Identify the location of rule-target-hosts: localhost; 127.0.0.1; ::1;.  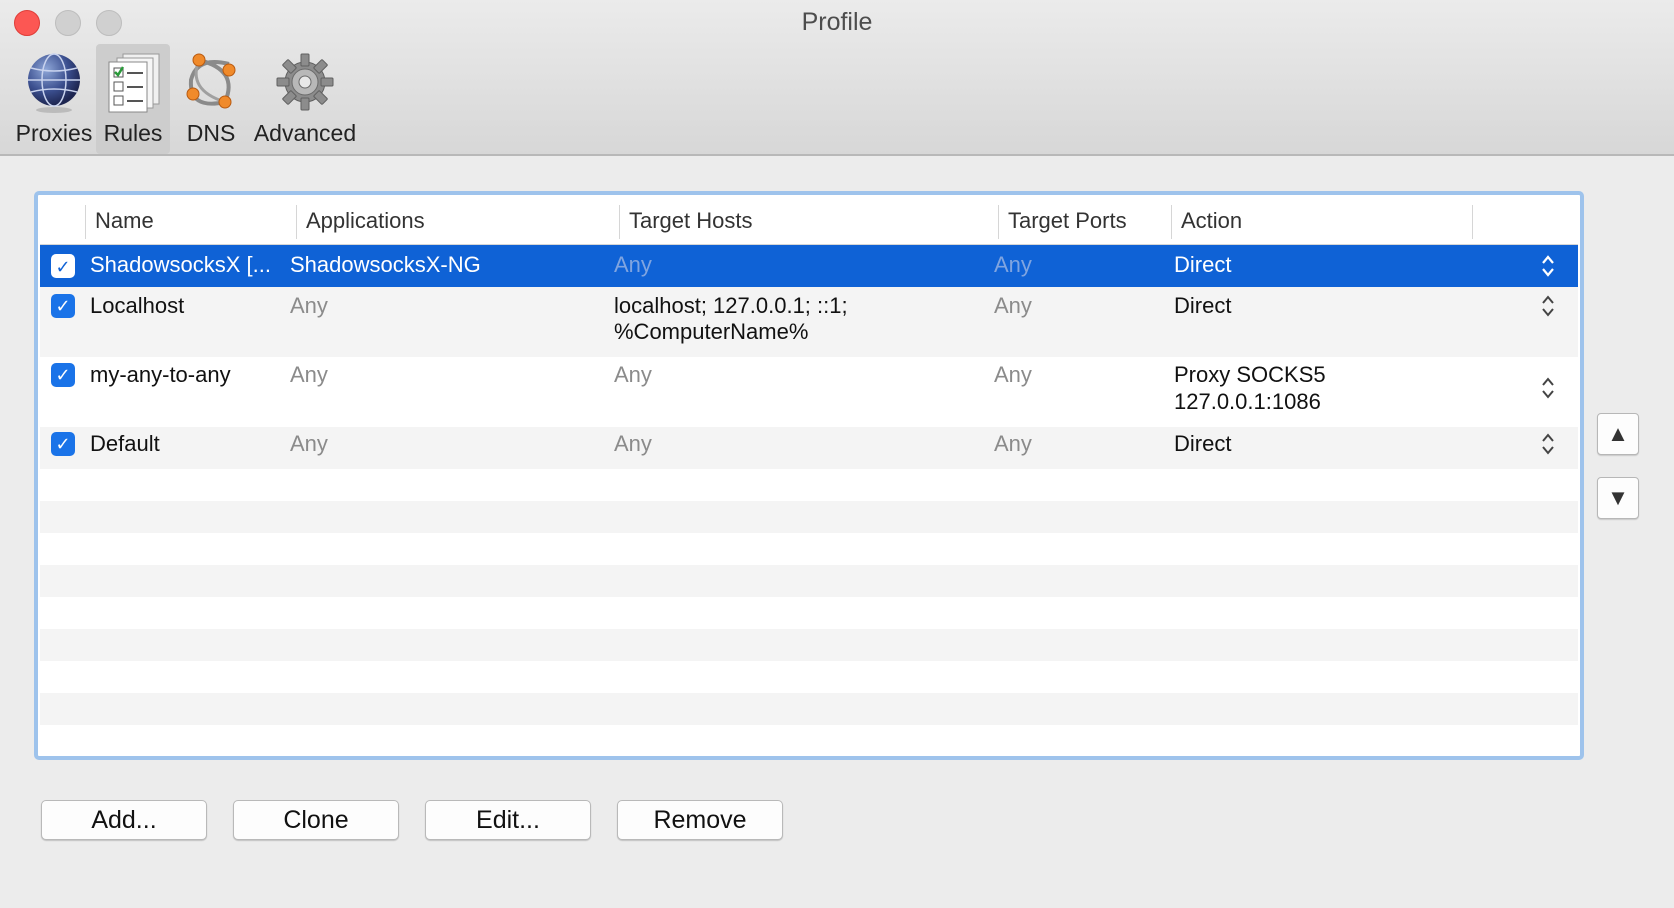
(731, 305).